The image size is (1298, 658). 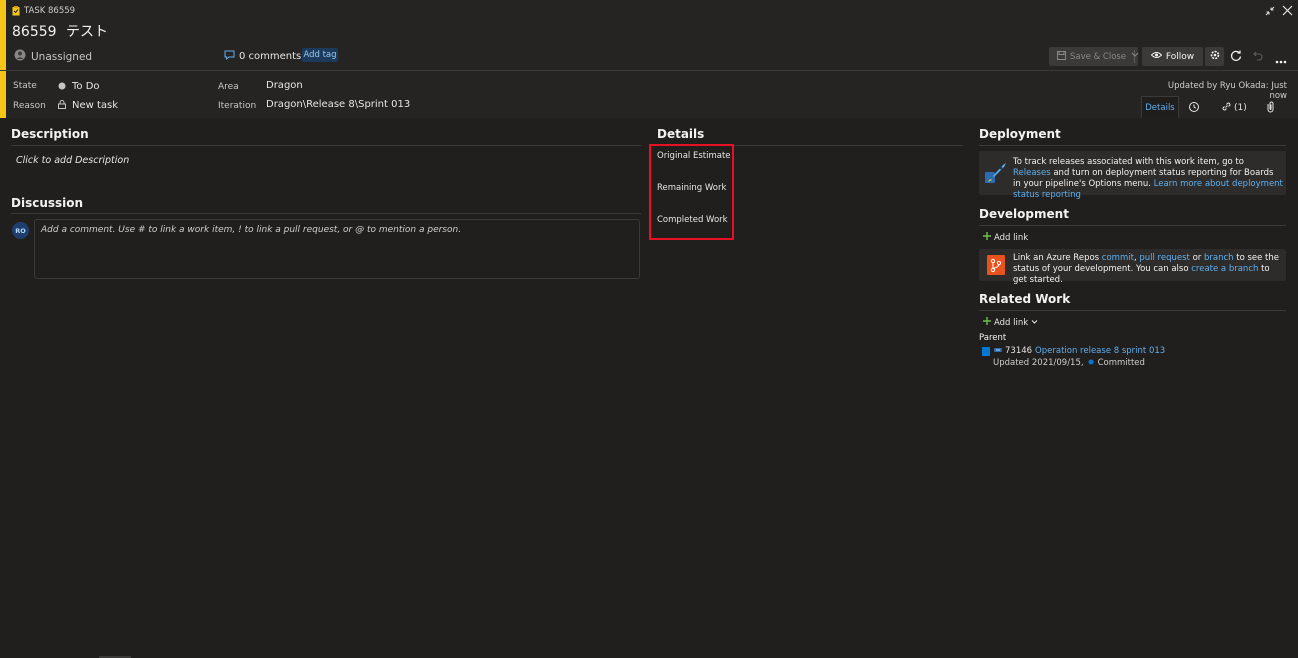 What do you see at coordinates (681, 134) in the screenshot?
I see `details-title: Details` at bounding box center [681, 134].